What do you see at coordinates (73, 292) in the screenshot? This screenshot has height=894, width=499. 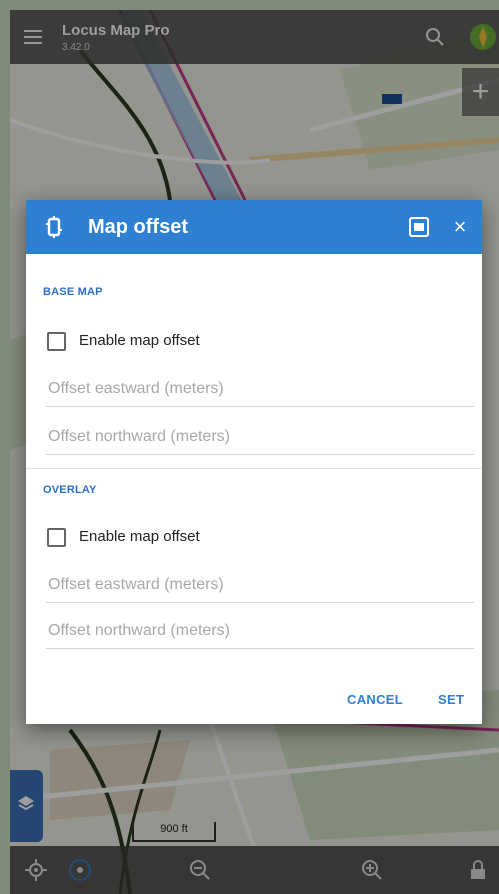 I see `section-title-base-map: BASE MAP` at bounding box center [73, 292].